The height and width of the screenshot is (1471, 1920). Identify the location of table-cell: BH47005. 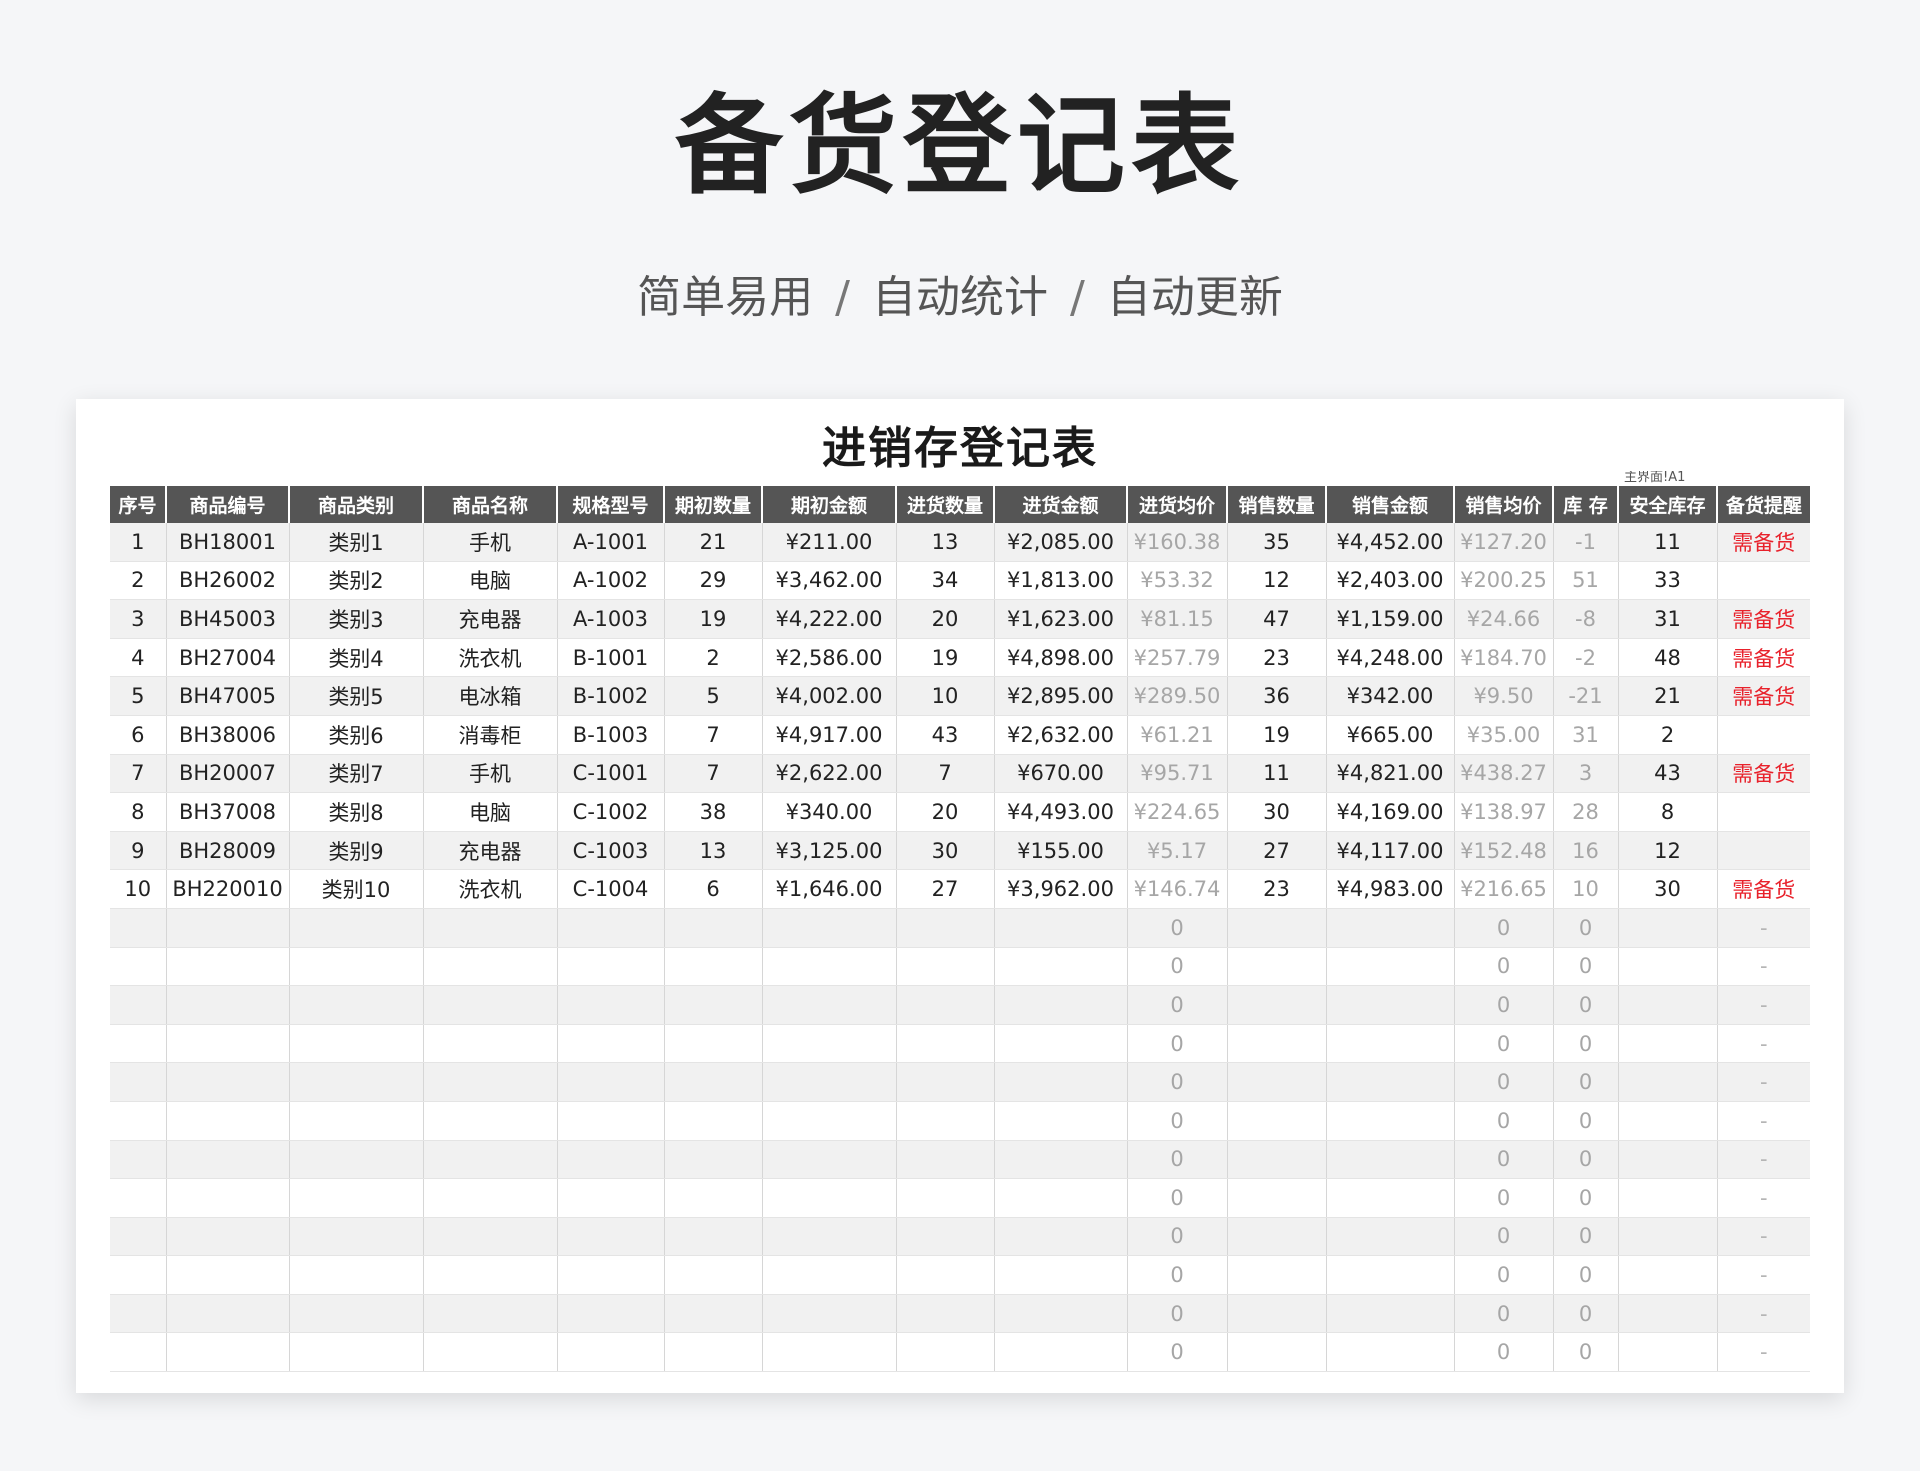
(228, 696).